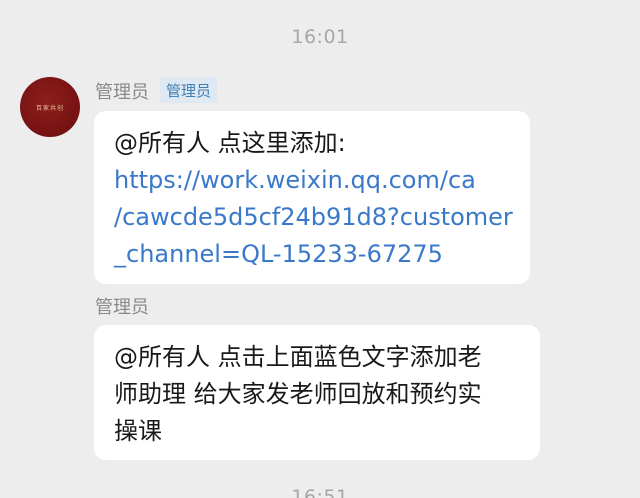 The height and width of the screenshot is (498, 640). Describe the element at coordinates (320, 37) in the screenshot. I see `message-timestamp: 16:01` at that location.